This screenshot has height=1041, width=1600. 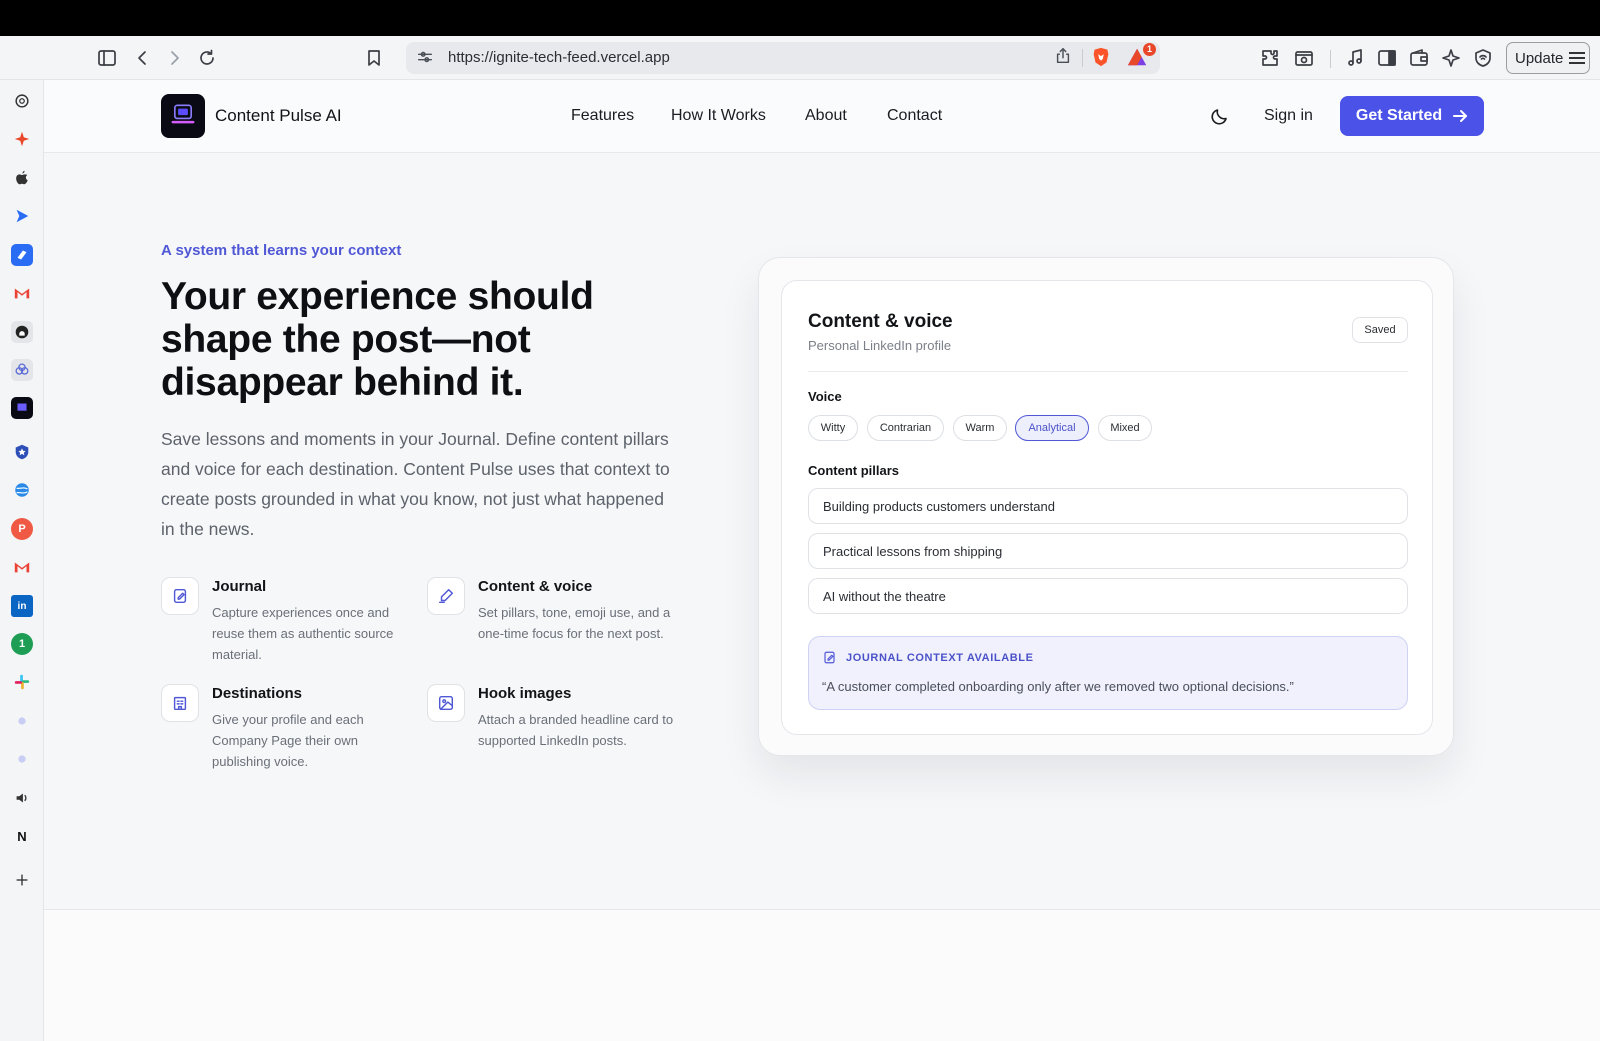 What do you see at coordinates (107, 58) in the screenshot?
I see `sidebar-toggle-icon` at bounding box center [107, 58].